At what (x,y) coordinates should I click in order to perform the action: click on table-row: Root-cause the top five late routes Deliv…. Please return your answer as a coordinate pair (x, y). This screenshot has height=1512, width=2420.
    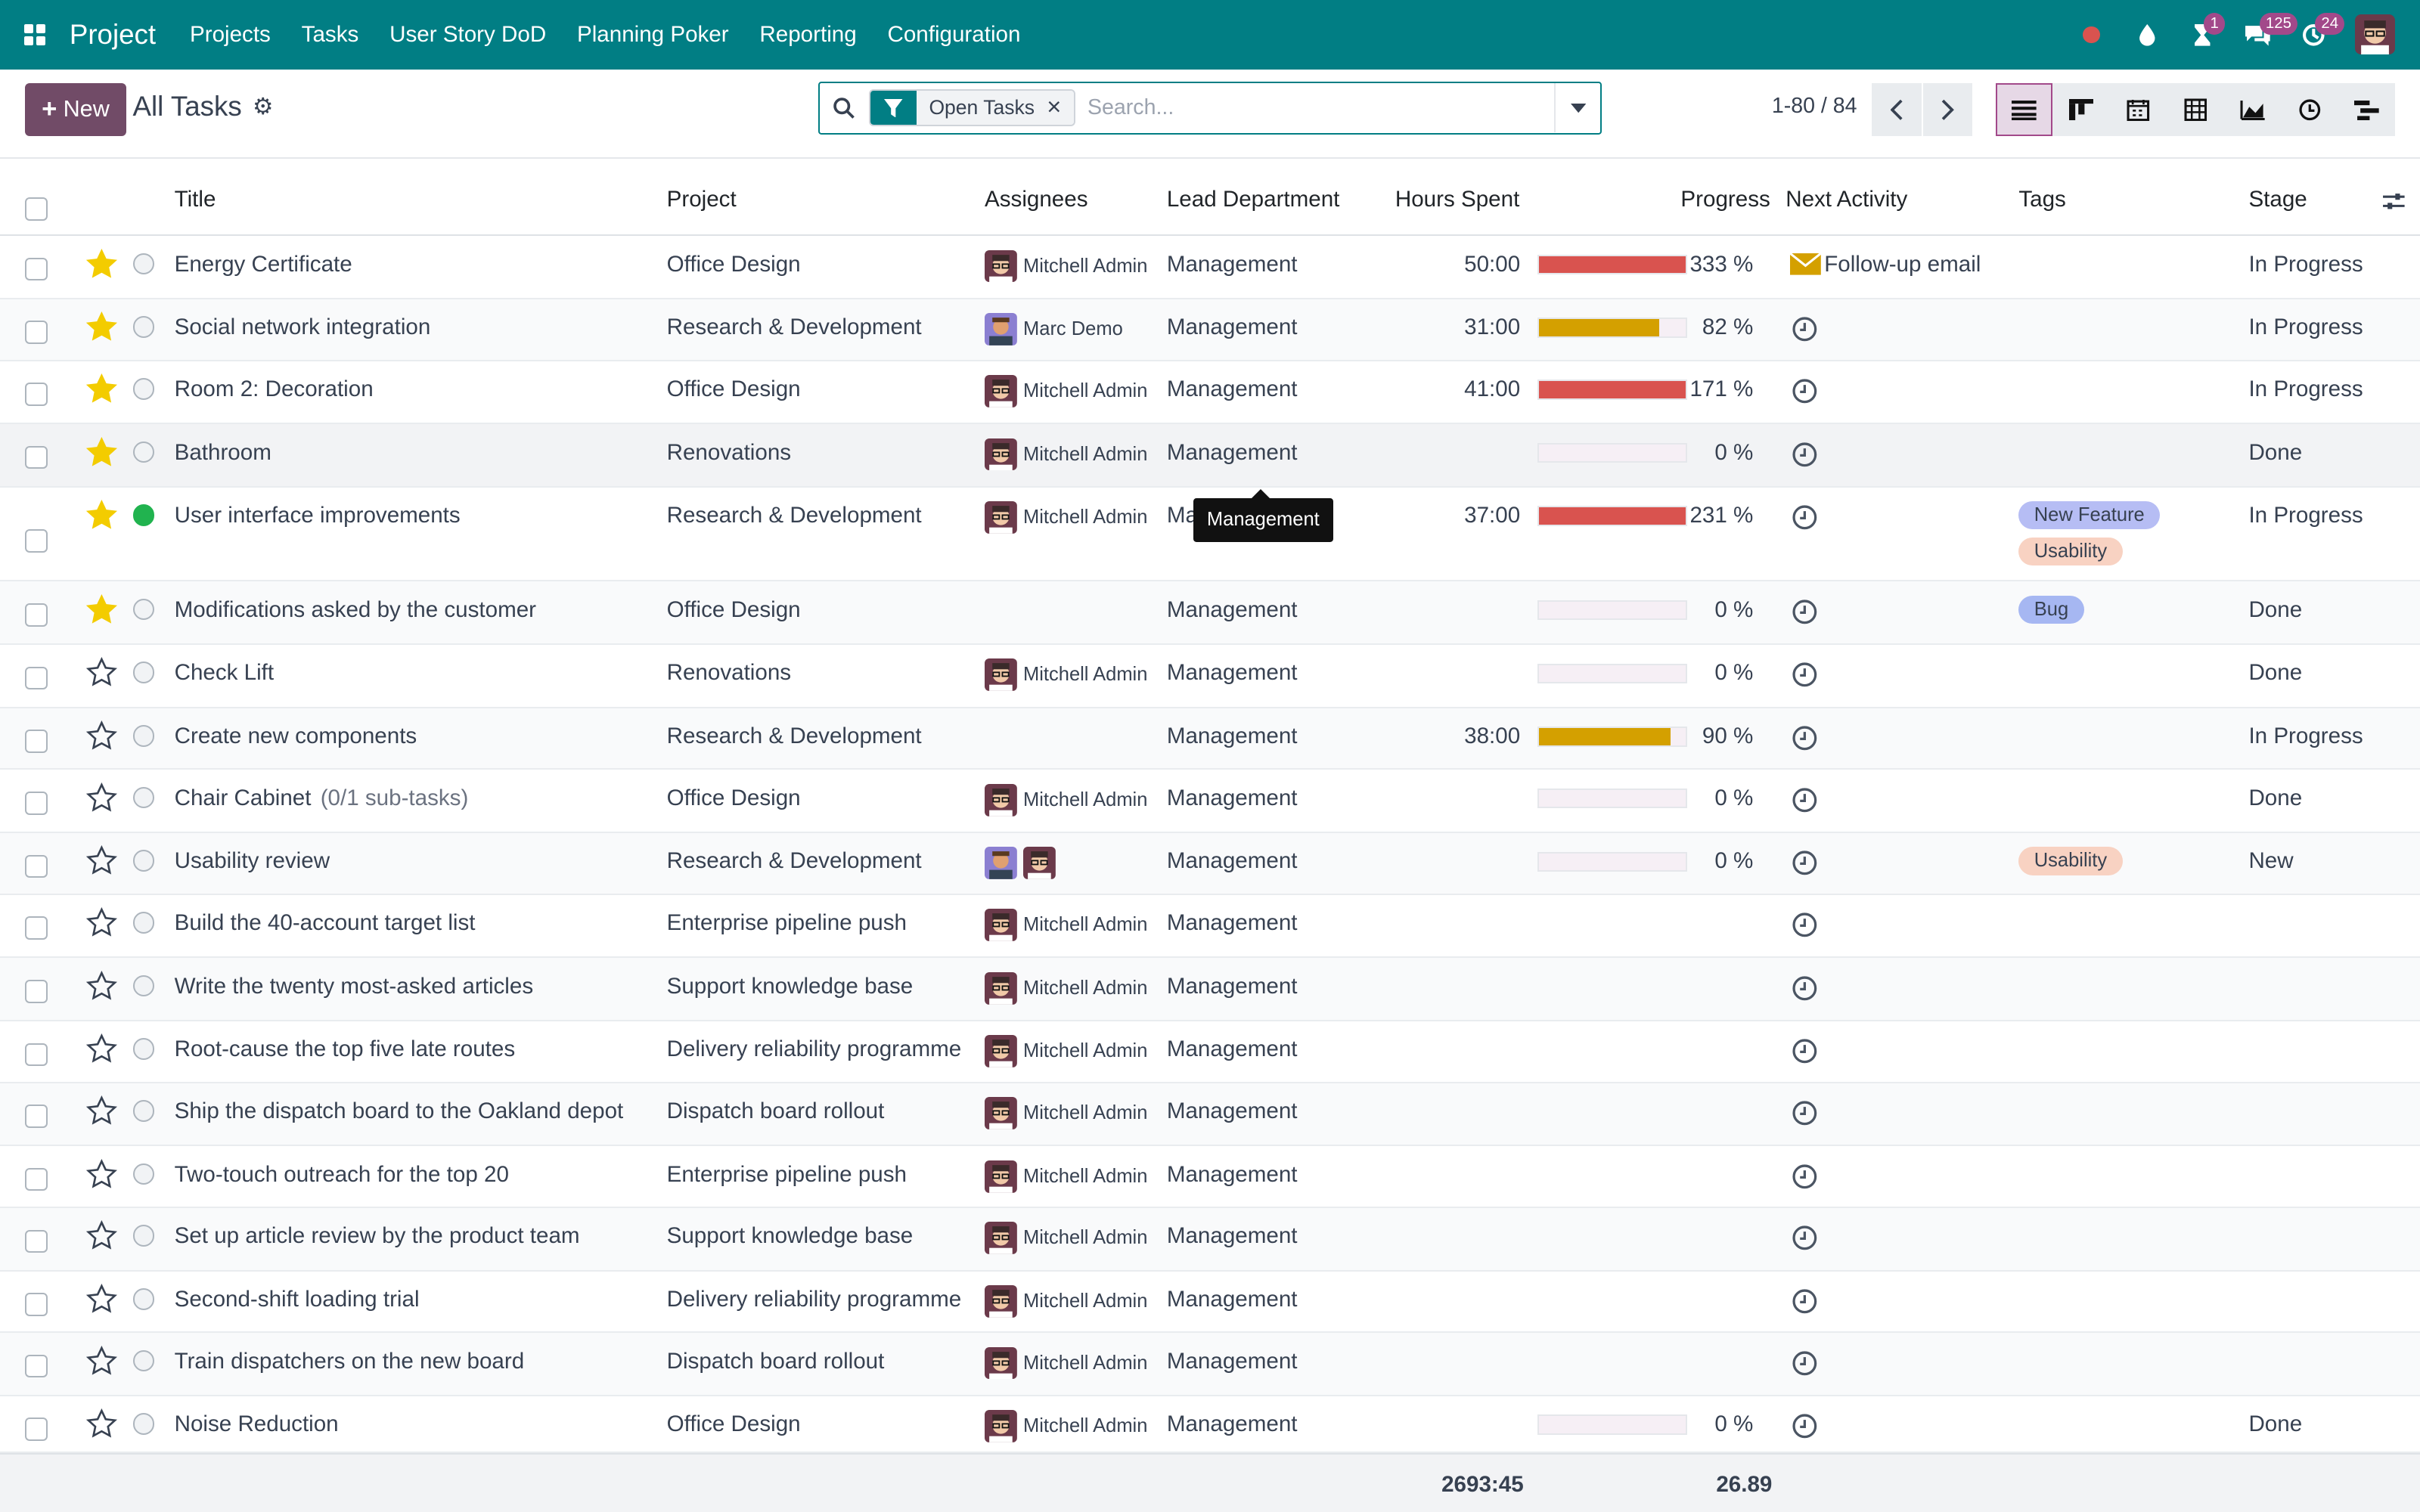
    Looking at the image, I should click on (1210, 1052).